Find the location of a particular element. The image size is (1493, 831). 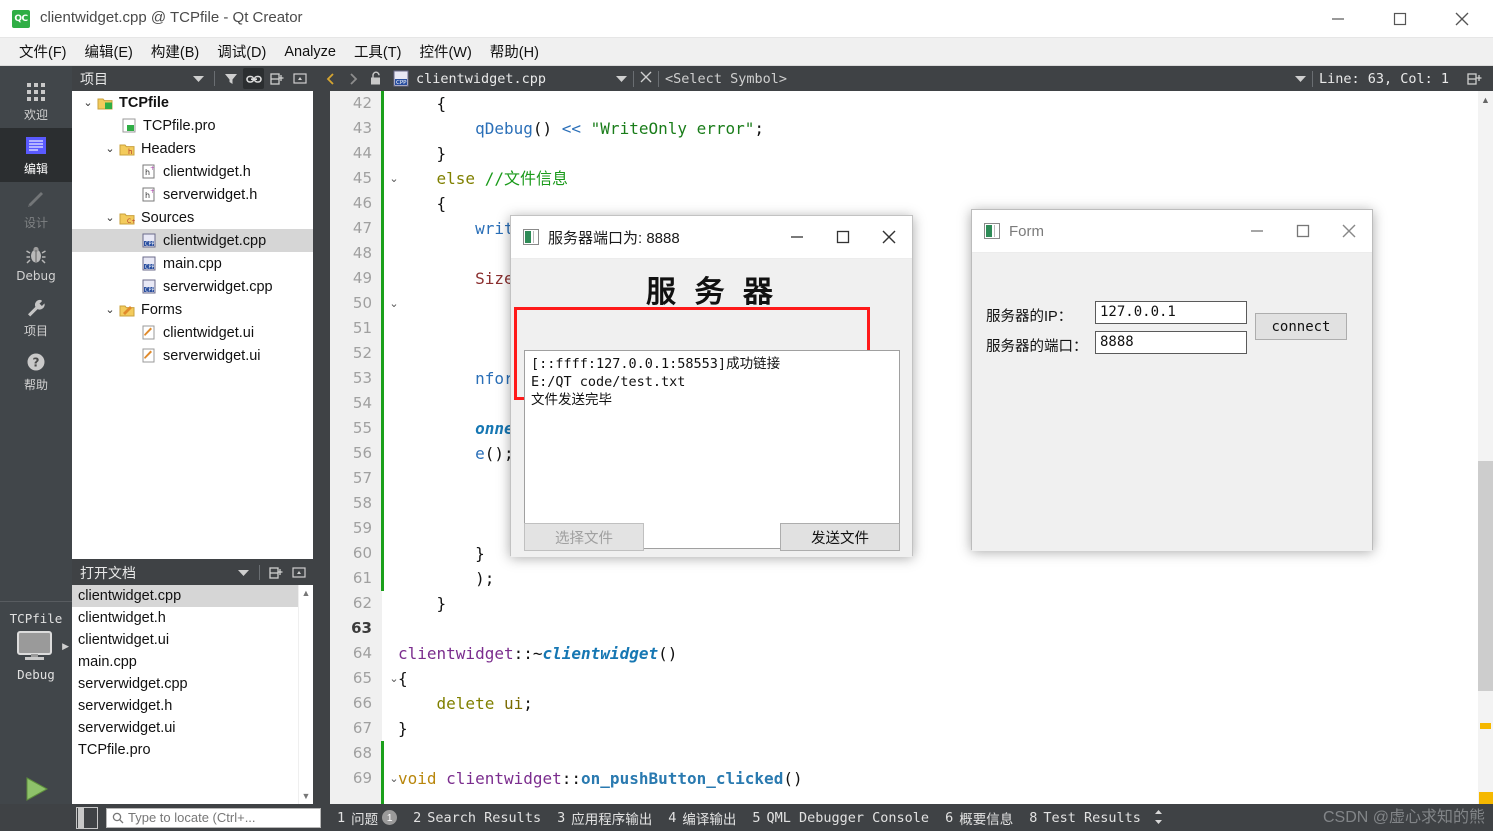

code-line: clientwidget::~clientwidget() is located at coordinates (538, 653).